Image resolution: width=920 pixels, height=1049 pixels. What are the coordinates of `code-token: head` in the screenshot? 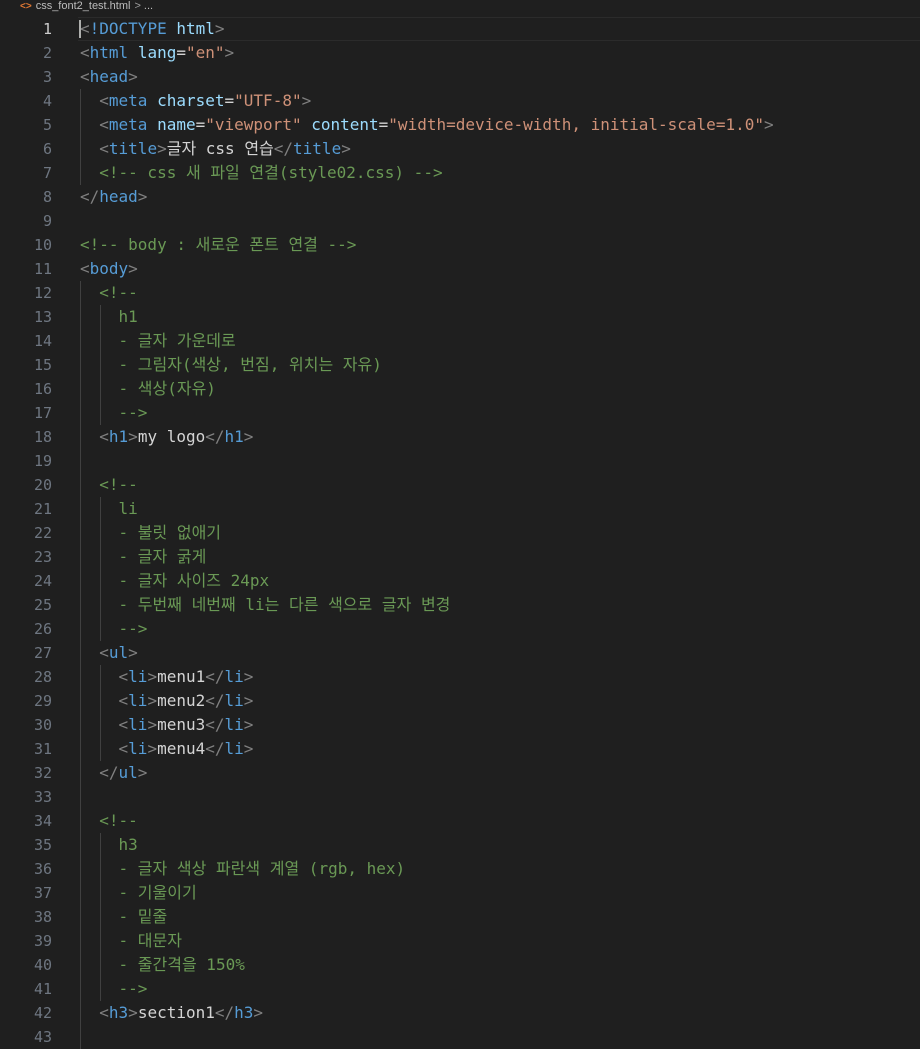 It's located at (109, 76).